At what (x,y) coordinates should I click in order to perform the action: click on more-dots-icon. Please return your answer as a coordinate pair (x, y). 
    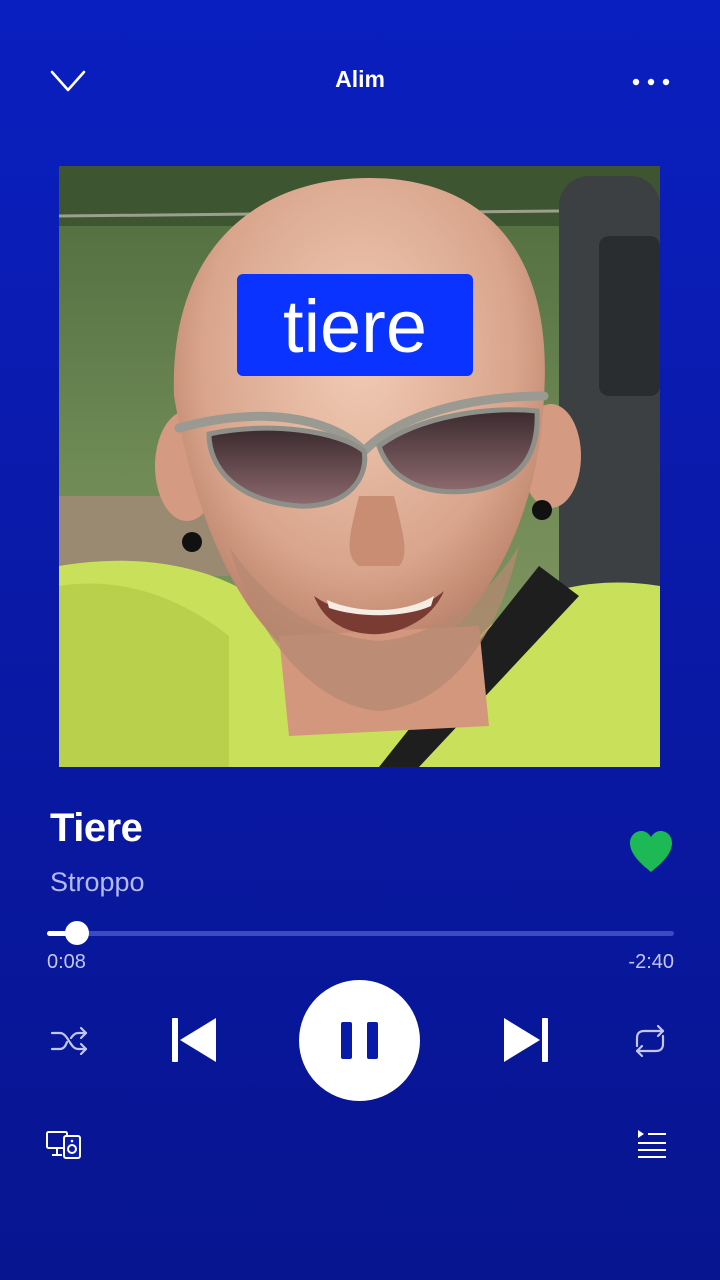
    Looking at the image, I should click on (651, 82).